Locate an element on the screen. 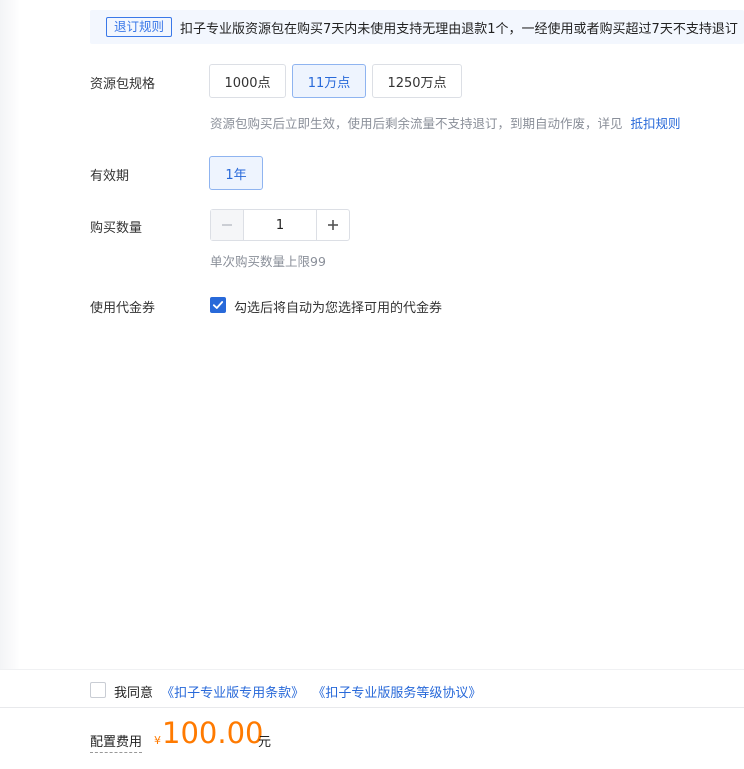 This screenshot has height=769, width=744. quantity-input: 1 is located at coordinates (280, 225).